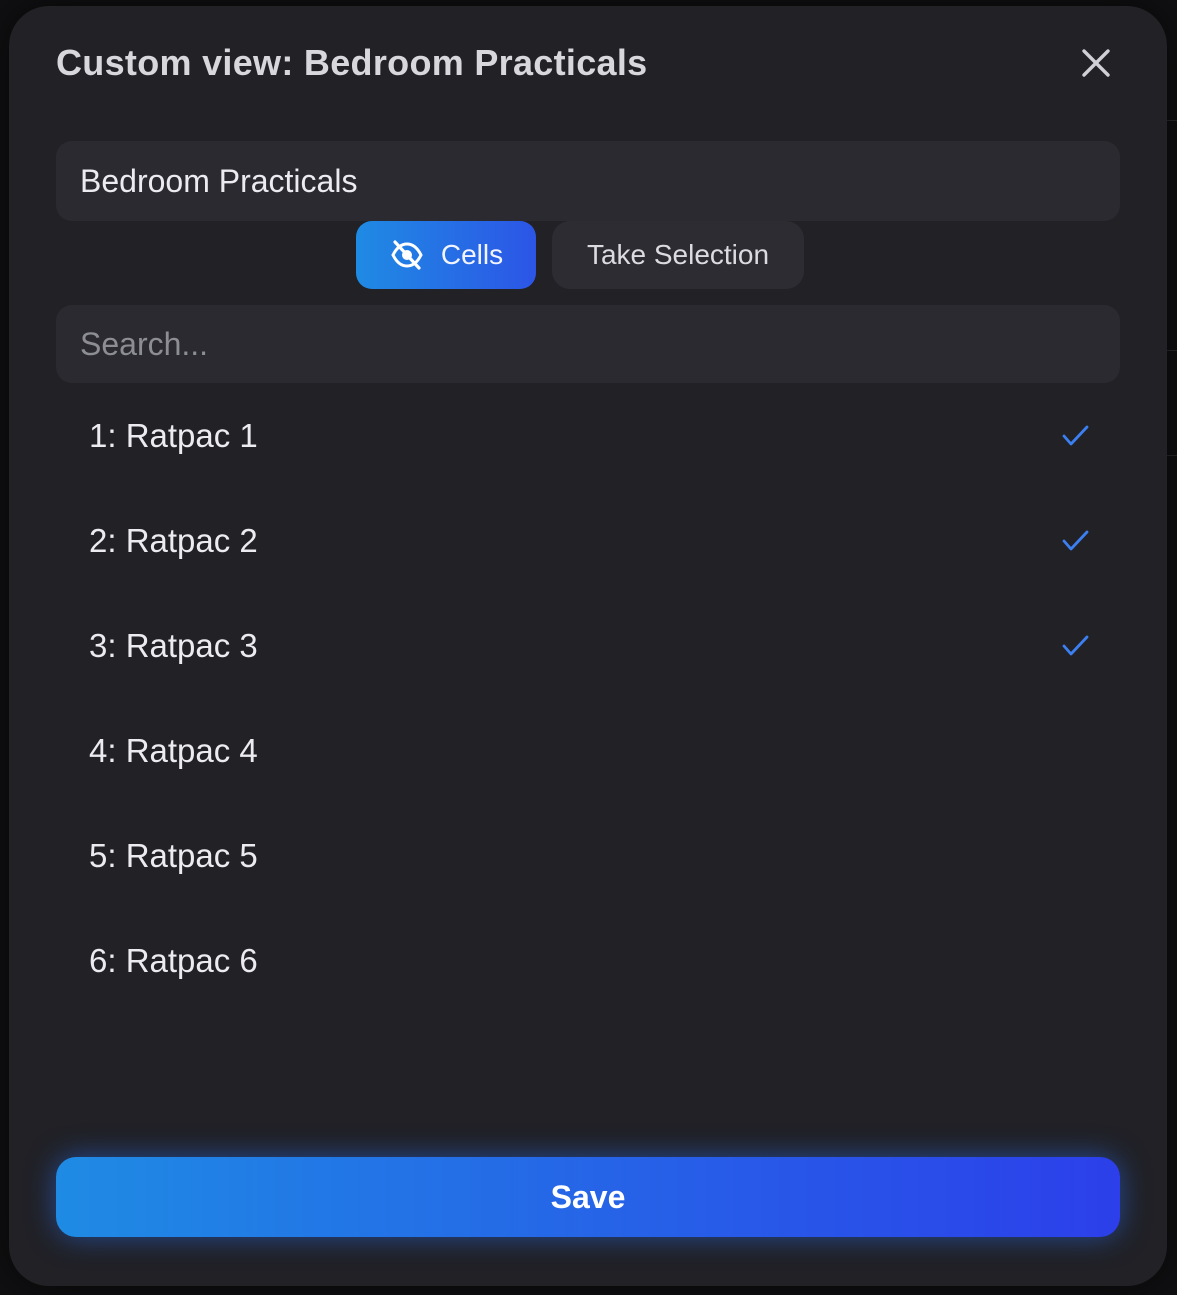 The width and height of the screenshot is (1177, 1295). Describe the element at coordinates (407, 255) in the screenshot. I see `eye-off-icon` at that location.